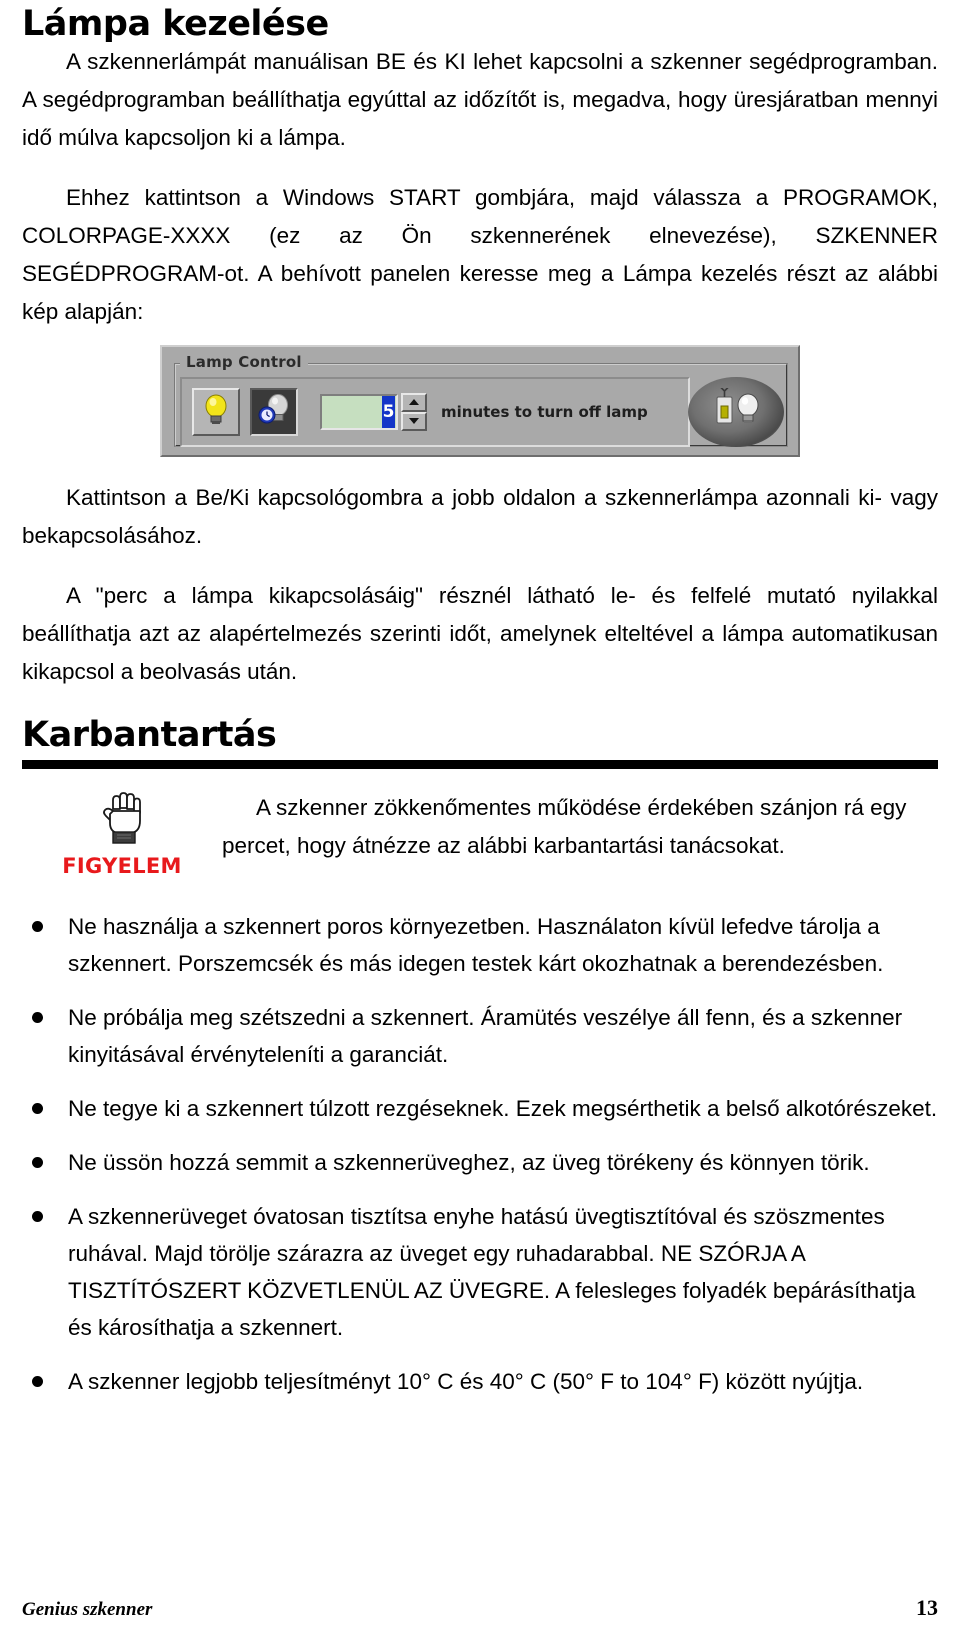 The height and width of the screenshot is (1639, 960). I want to click on lamp-onoff-button, so click(736, 411).